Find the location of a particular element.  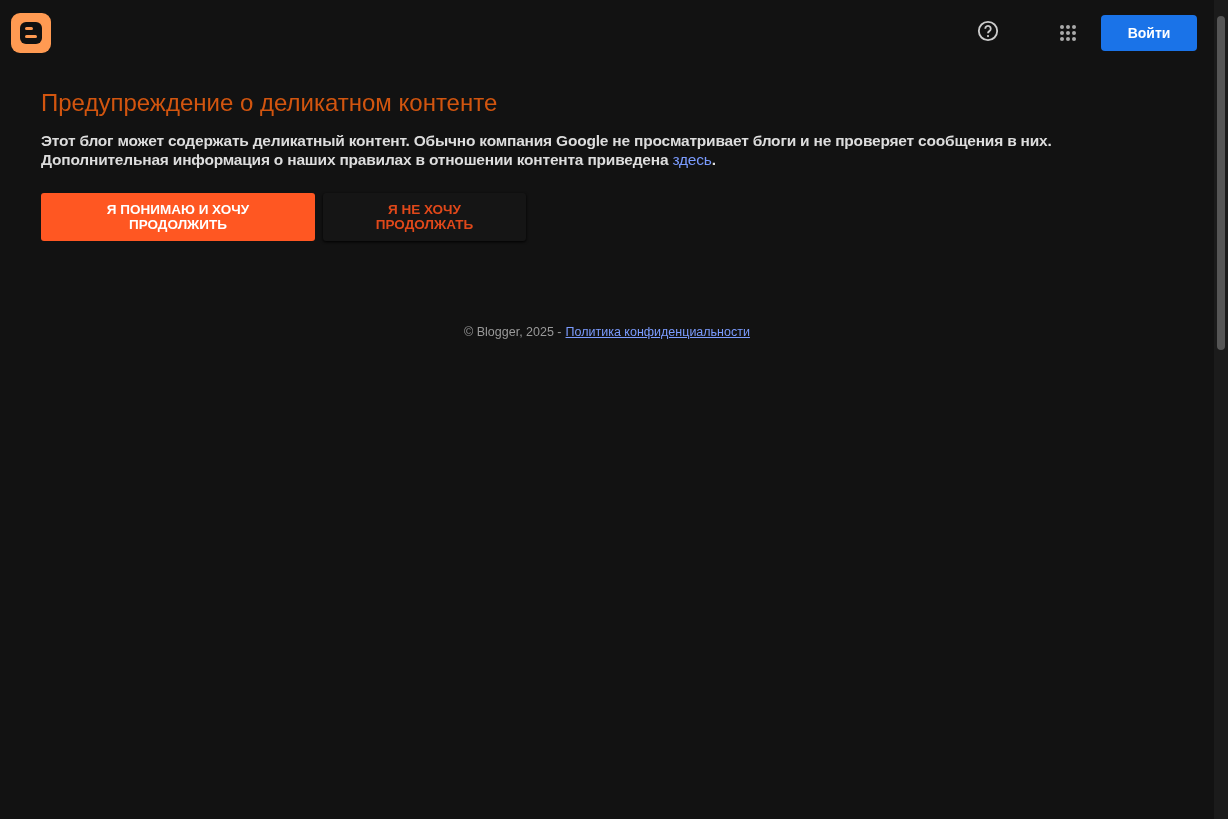

blogger-logo-icon is located at coordinates (31, 33).